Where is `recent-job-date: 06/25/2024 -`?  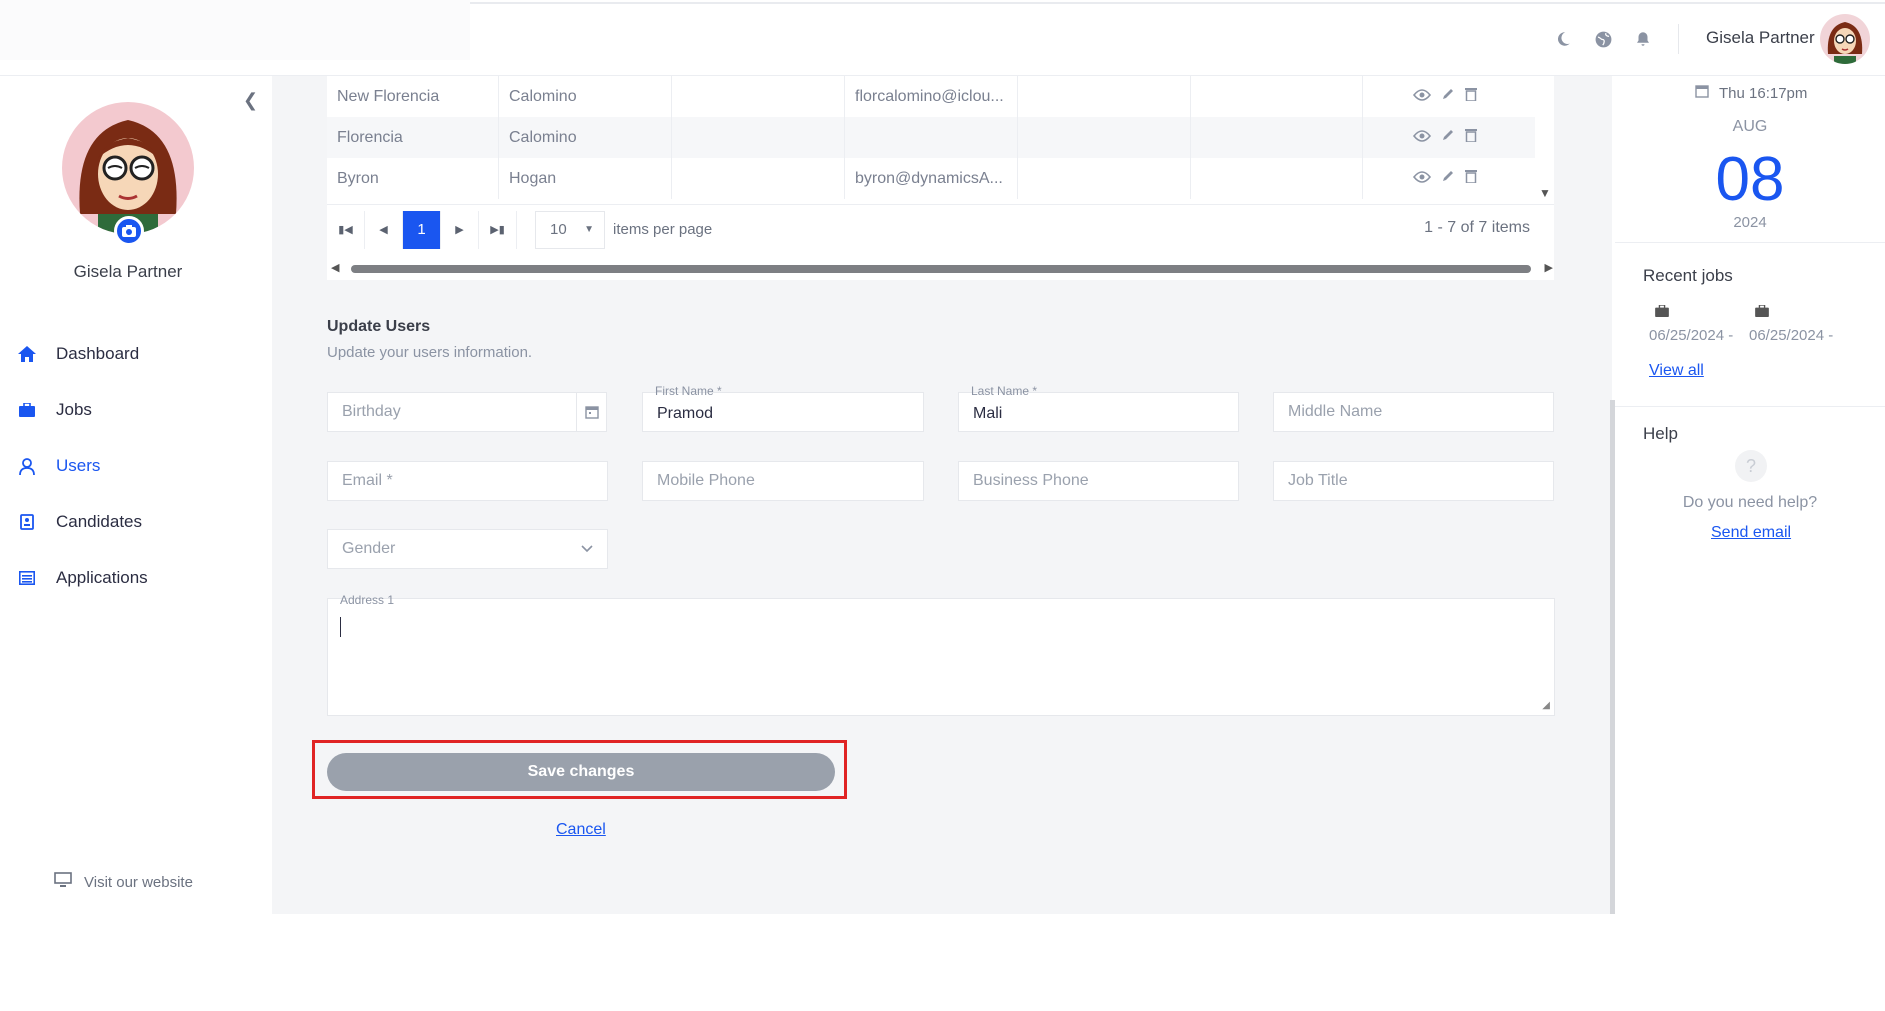
recent-job-date: 06/25/2024 - is located at coordinates (1791, 335).